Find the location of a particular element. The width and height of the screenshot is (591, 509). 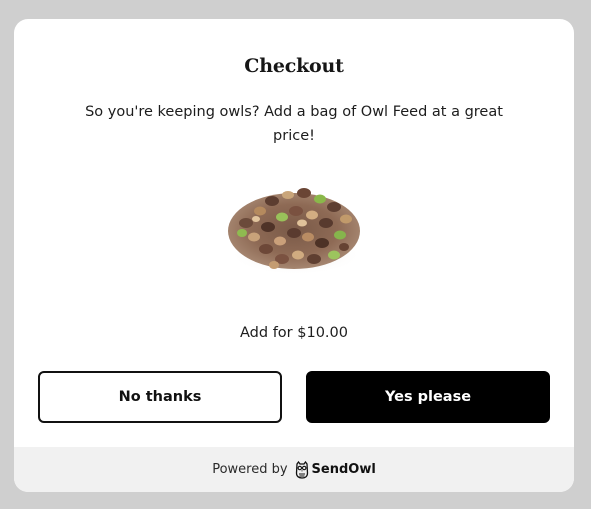

owl-logo-icon is located at coordinates (303, 469).